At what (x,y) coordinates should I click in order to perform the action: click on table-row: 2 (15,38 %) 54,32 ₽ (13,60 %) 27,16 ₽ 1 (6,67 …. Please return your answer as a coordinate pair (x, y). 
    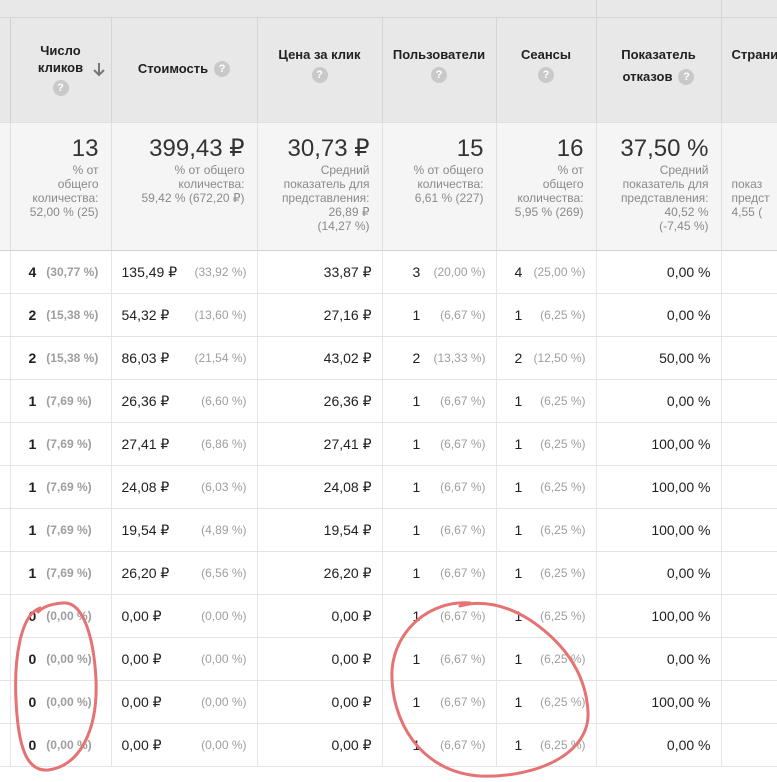
    Looking at the image, I should click on (388, 315).